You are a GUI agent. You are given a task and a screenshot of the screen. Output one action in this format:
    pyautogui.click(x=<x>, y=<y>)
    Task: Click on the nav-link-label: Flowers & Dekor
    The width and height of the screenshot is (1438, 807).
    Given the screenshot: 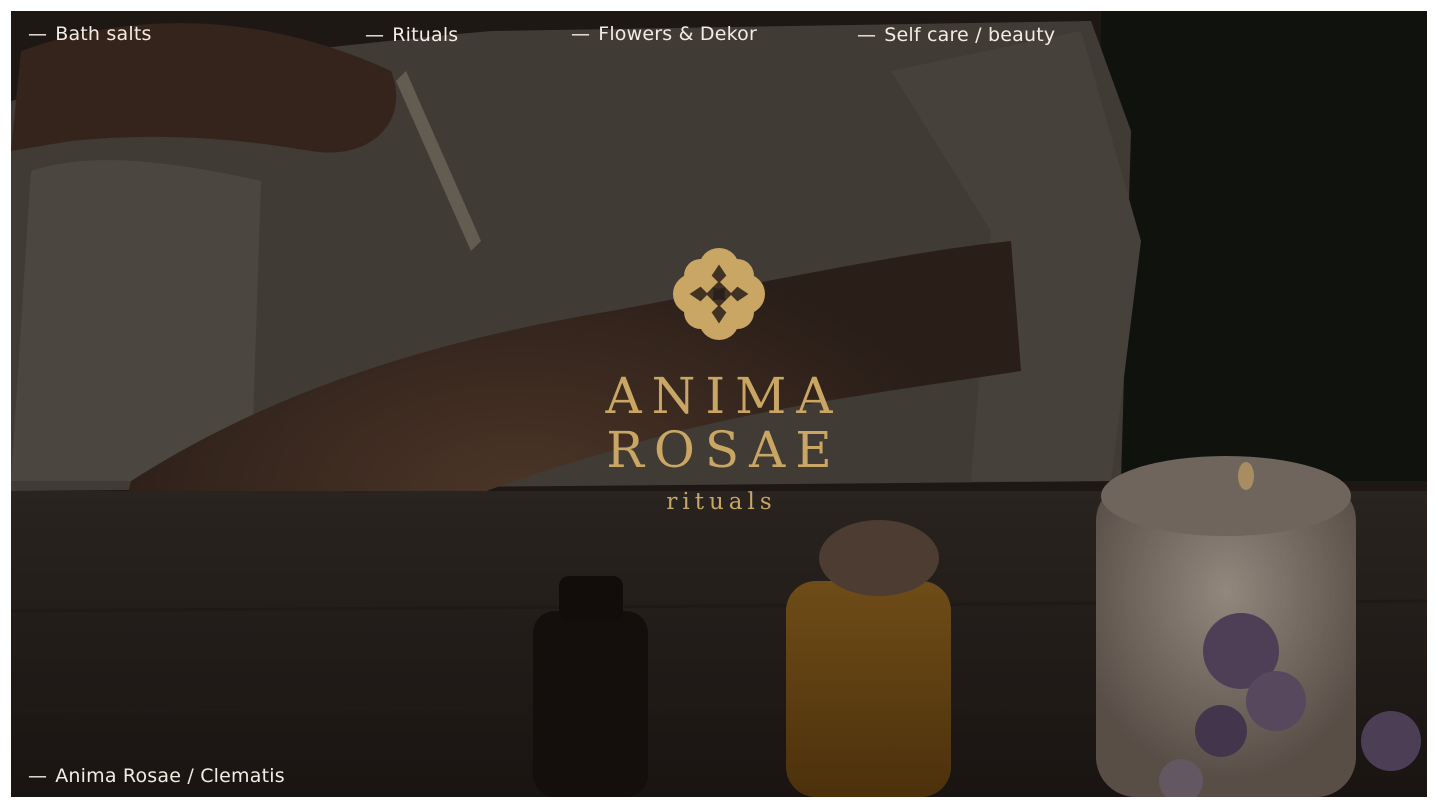 What is the action you would take?
    pyautogui.click(x=677, y=34)
    